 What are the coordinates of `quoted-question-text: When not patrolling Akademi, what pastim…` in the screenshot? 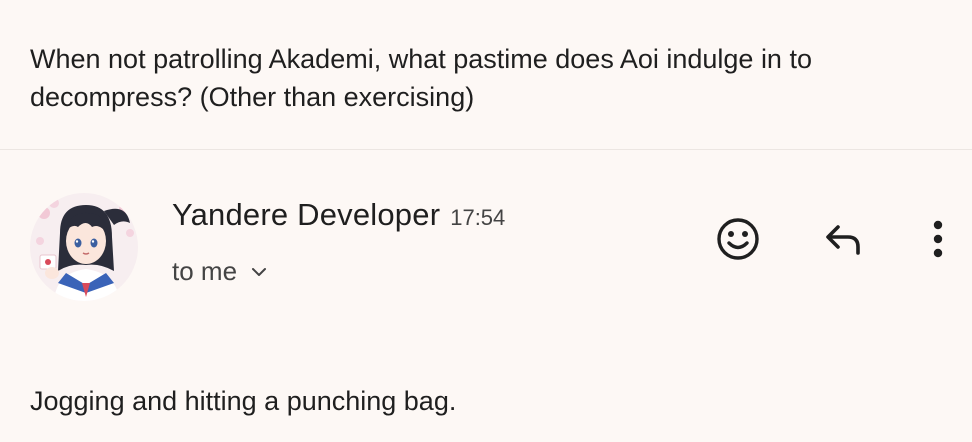 It's located at (421, 78).